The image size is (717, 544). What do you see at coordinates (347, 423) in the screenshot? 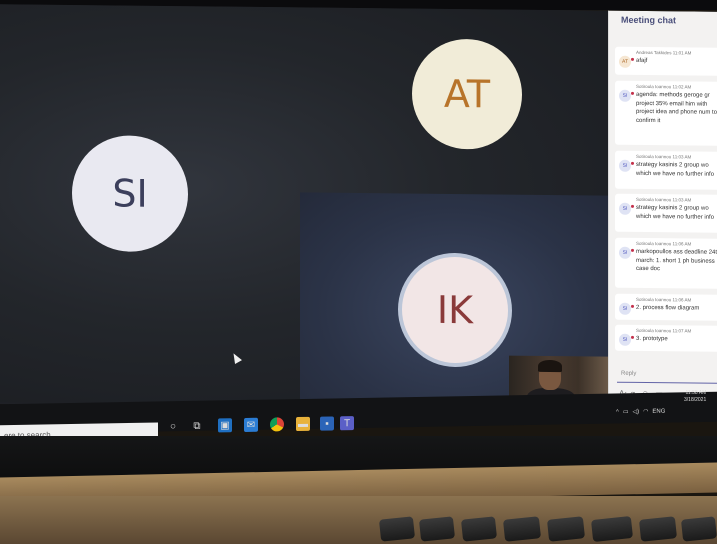
I see `teams-icon: T` at bounding box center [347, 423].